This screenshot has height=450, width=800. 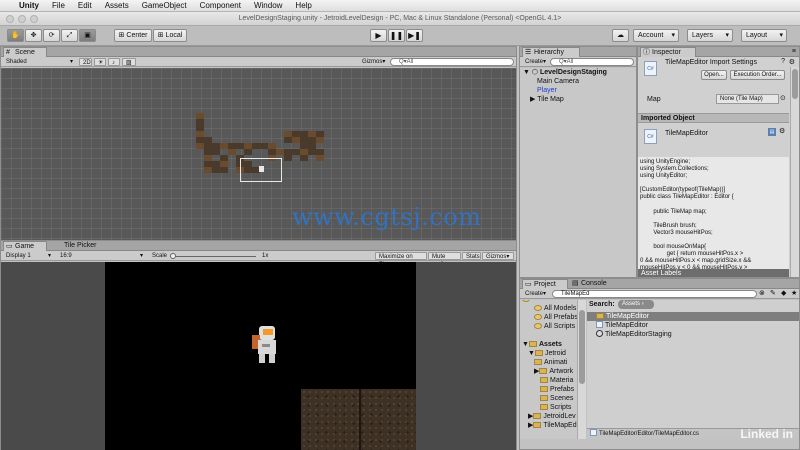 I want to click on zoom-window-icon, so click(x=34, y=19).